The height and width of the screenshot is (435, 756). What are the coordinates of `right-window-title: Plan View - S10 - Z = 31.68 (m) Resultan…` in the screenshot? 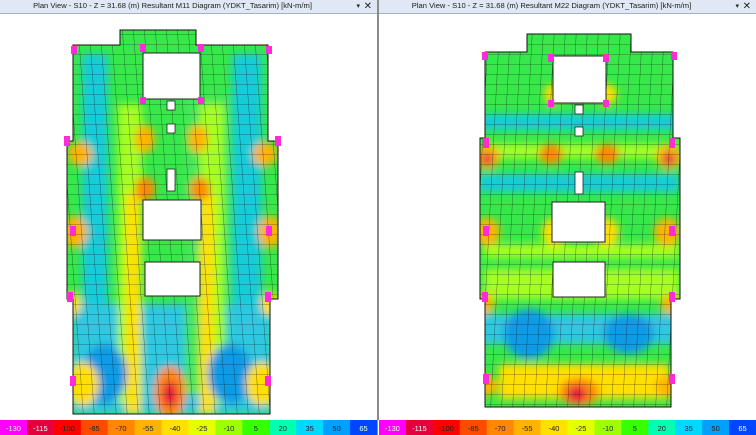 It's located at (551, 5).